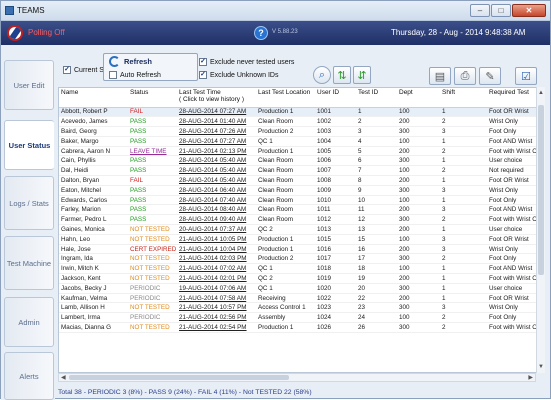  Describe the element at coordinates (335, 98) in the screenshot. I see `column-header: User ID` at that location.